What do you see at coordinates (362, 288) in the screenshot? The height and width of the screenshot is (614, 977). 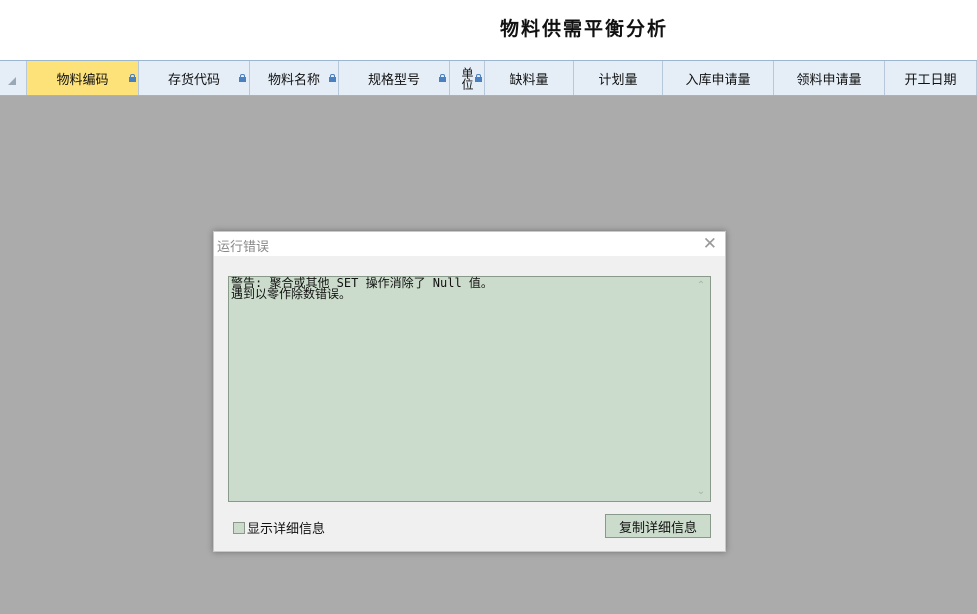 I see `error-message-text: 警告: 聚合或其他 SET 操作消除了 Null 值。 遇到以零作除数错误。` at bounding box center [362, 288].